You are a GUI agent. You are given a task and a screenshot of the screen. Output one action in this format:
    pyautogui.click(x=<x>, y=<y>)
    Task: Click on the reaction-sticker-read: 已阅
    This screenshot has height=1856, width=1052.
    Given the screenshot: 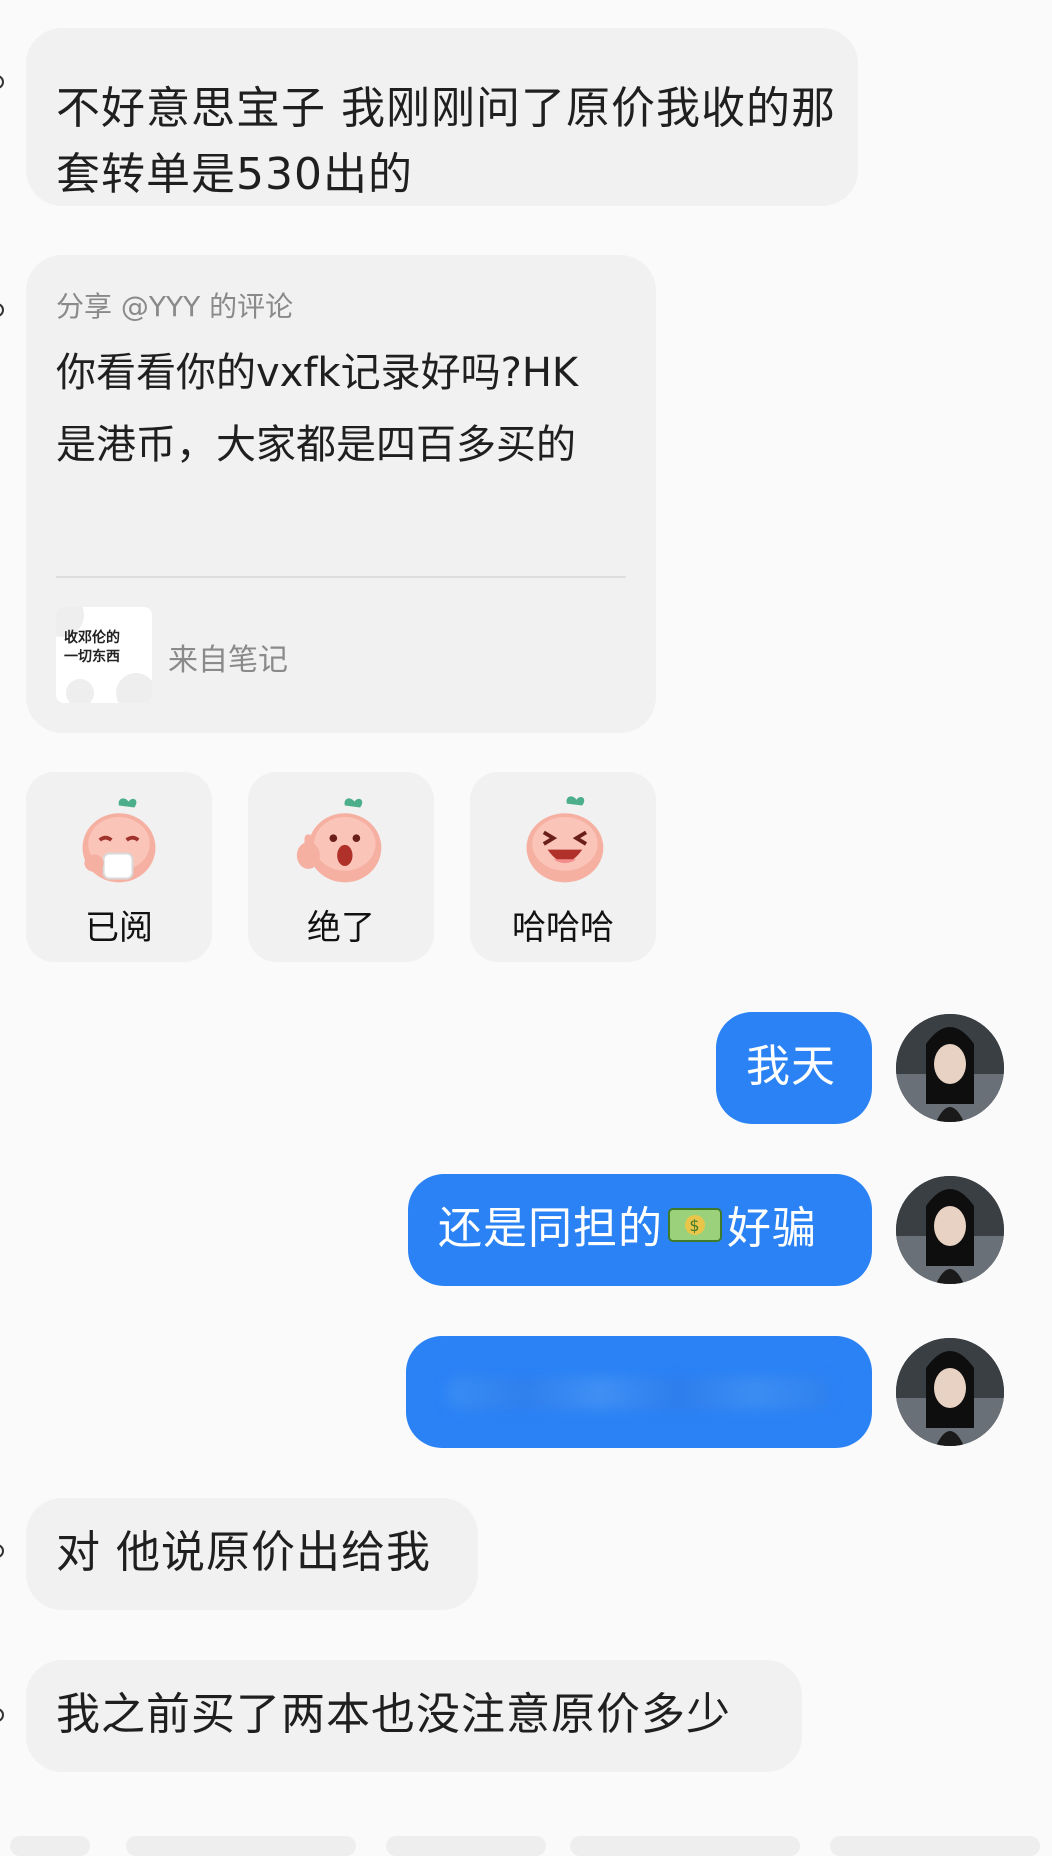 What is the action you would take?
    pyautogui.click(x=119, y=867)
    